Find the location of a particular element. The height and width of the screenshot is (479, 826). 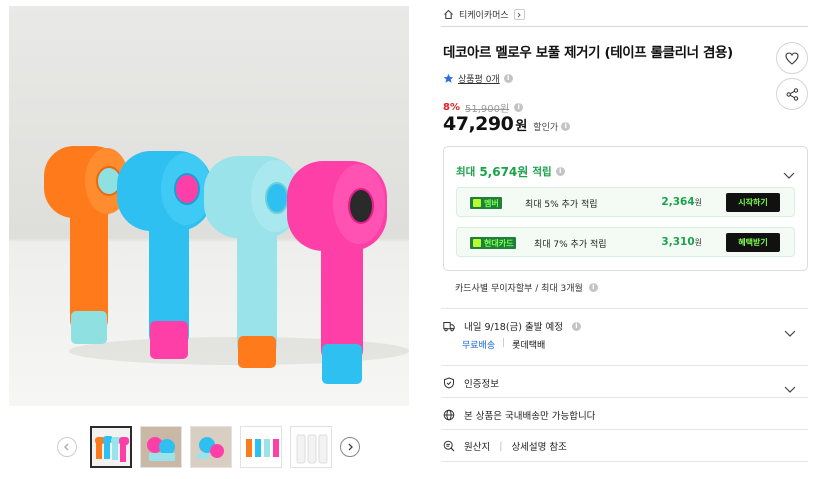

installment-info: 카드사별 무이자할부 / 최대 3개월 i is located at coordinates (526, 287).